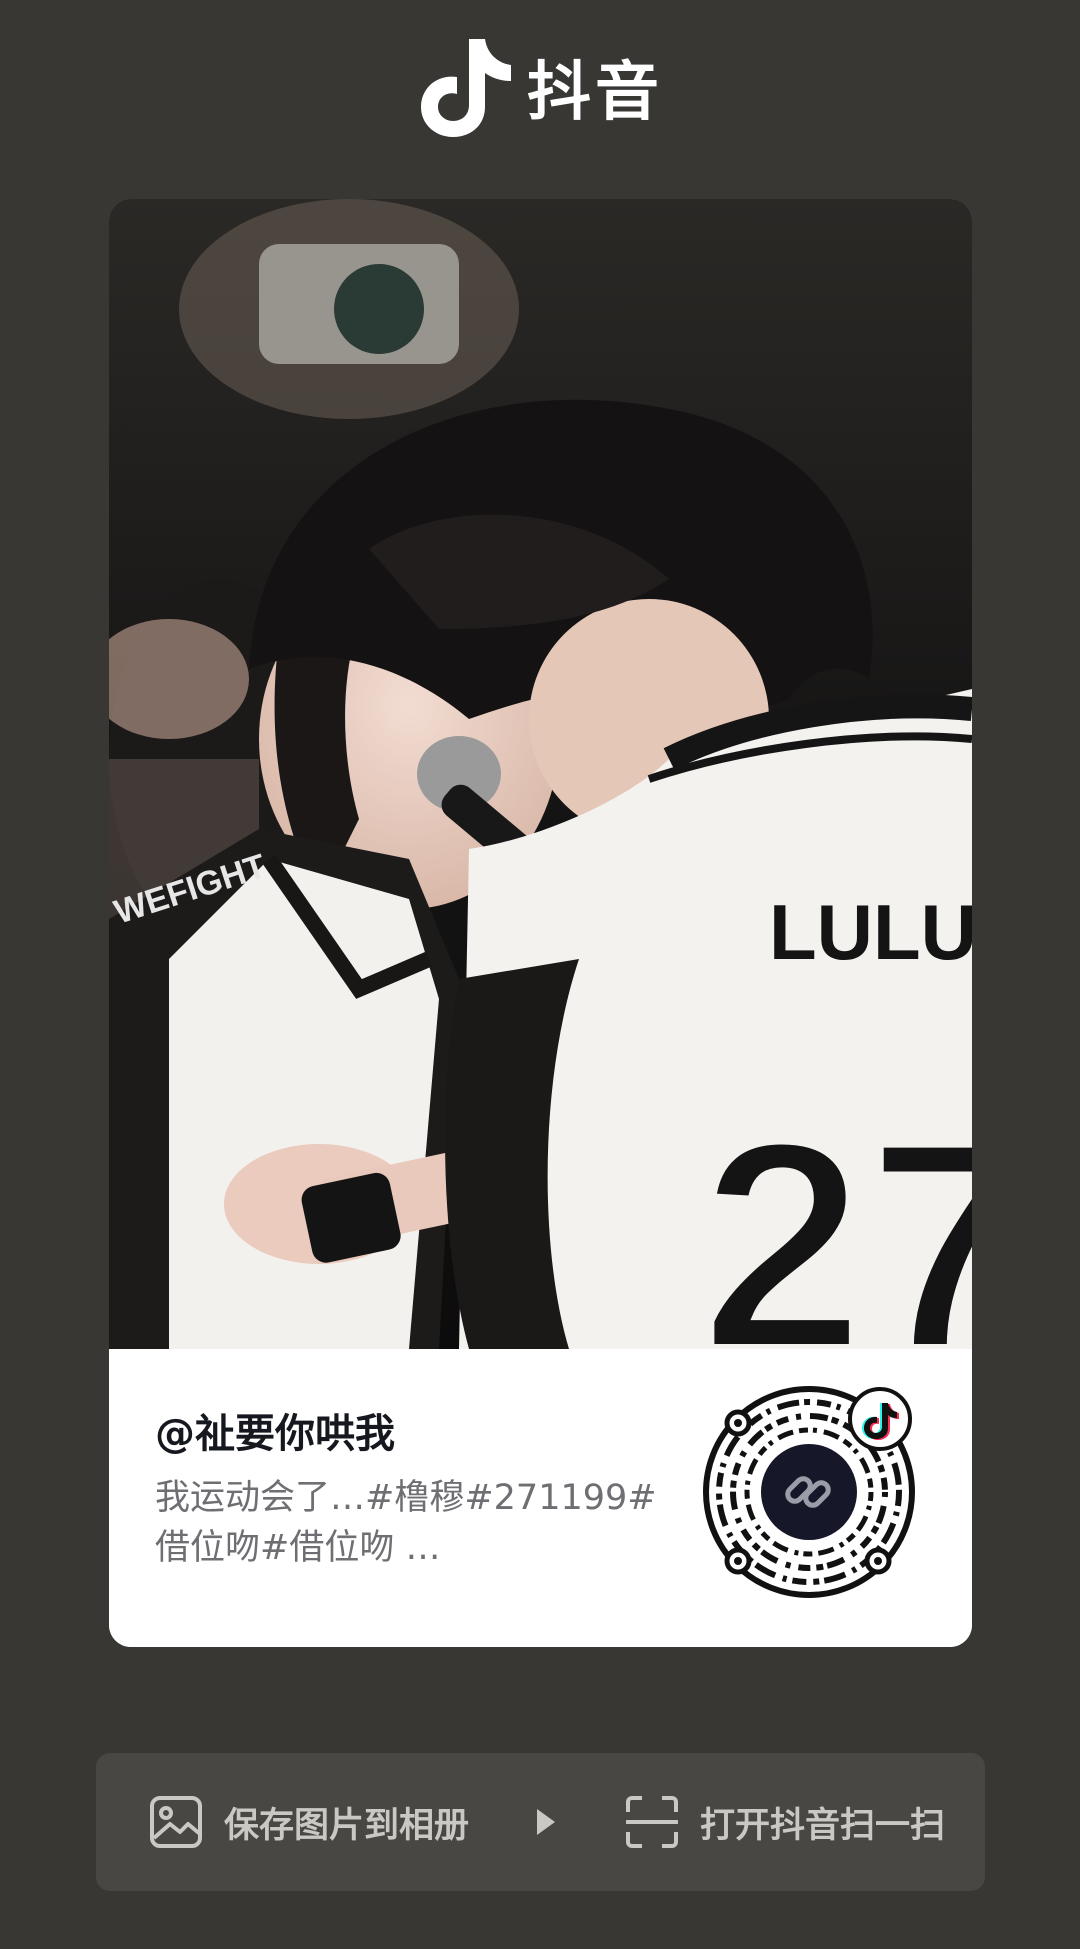 The width and height of the screenshot is (1080, 1949). What do you see at coordinates (823, 1825) in the screenshot?
I see `open-douyin-scan-label: 打开抖音扫一扫` at bounding box center [823, 1825].